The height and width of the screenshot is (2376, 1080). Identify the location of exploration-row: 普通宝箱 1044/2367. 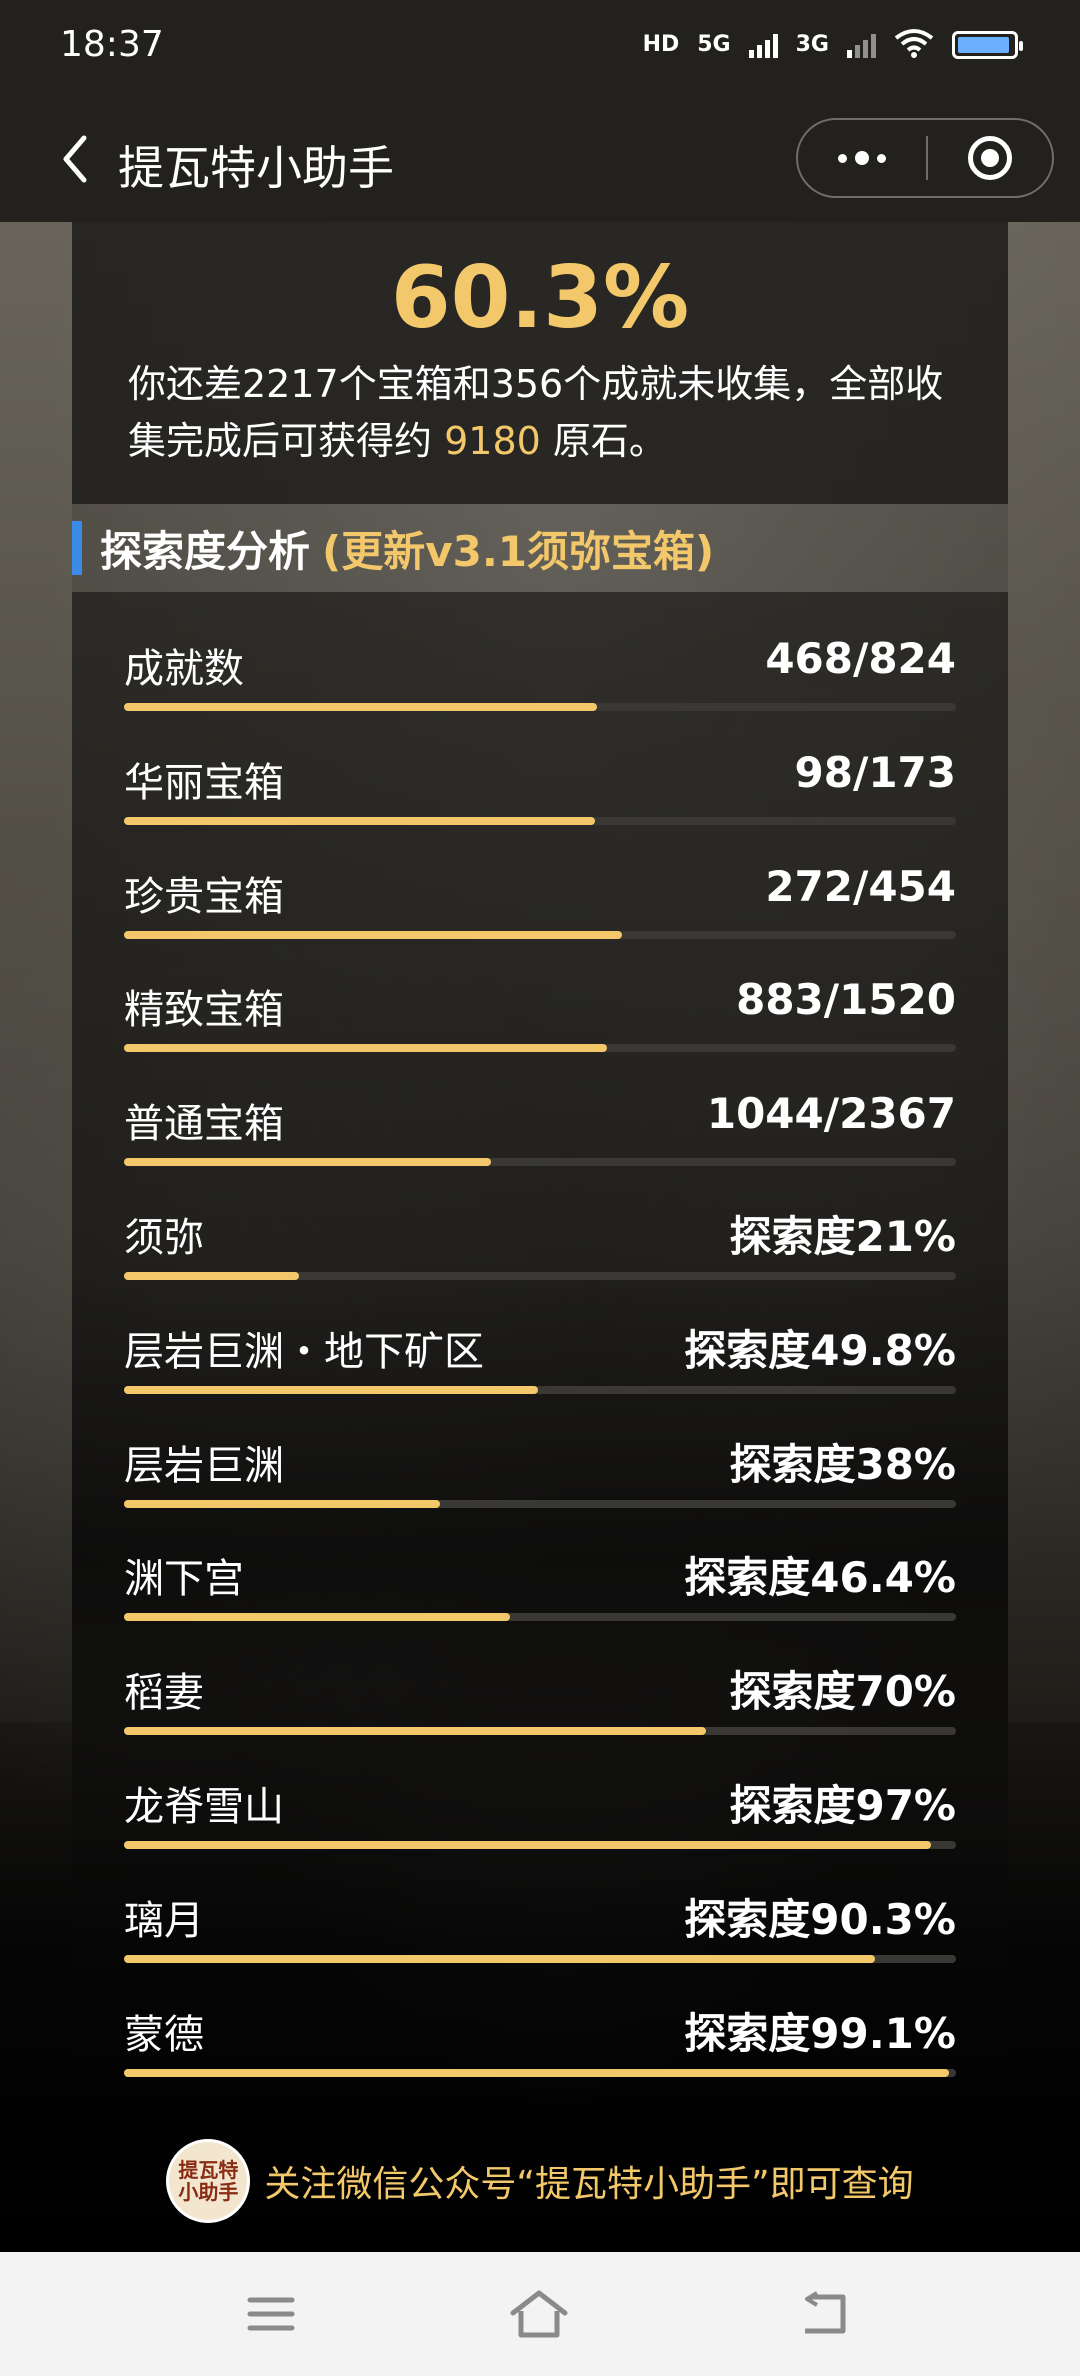
(540, 1116).